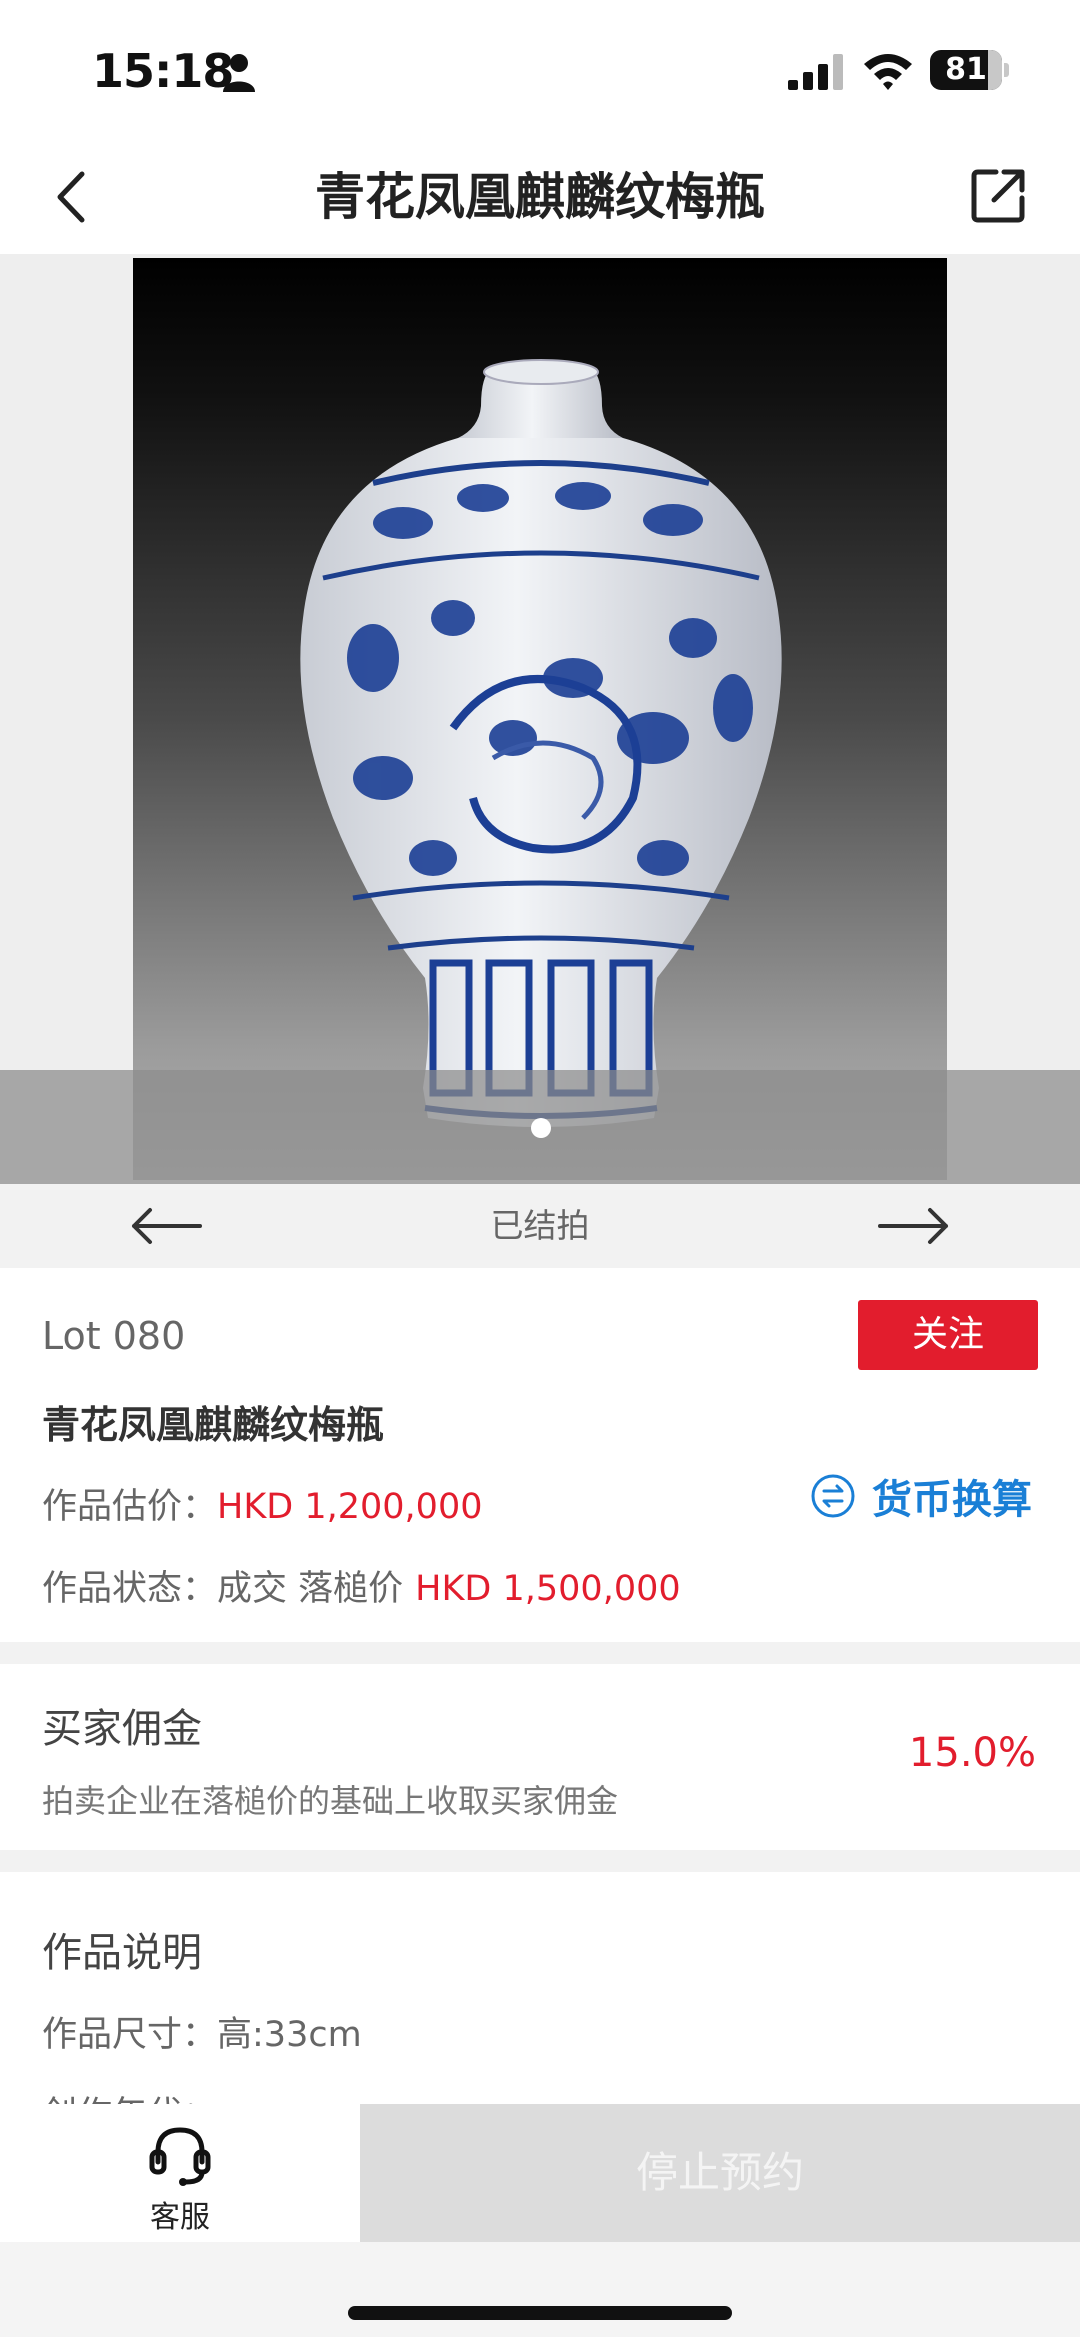 Image resolution: width=1080 pixels, height=2337 pixels. I want to click on size-value: 高:33cm, so click(289, 2035).